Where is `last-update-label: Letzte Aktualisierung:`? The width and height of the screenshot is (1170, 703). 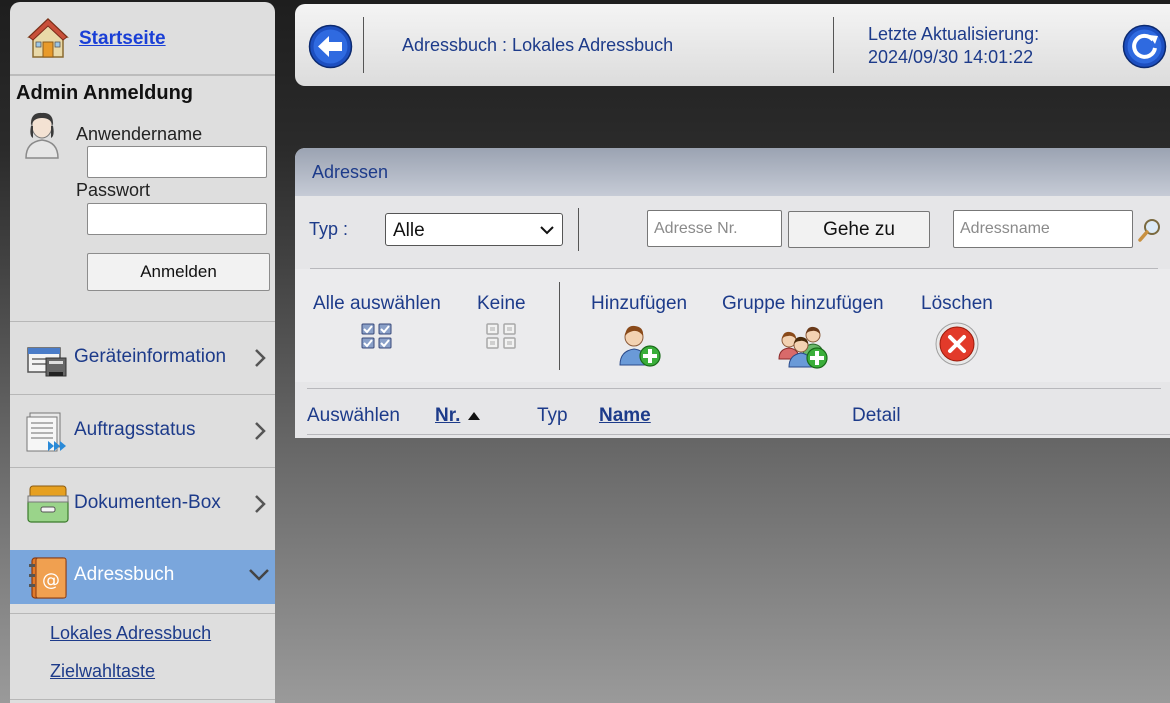
last-update-label: Letzte Aktualisierung: is located at coordinates (954, 34).